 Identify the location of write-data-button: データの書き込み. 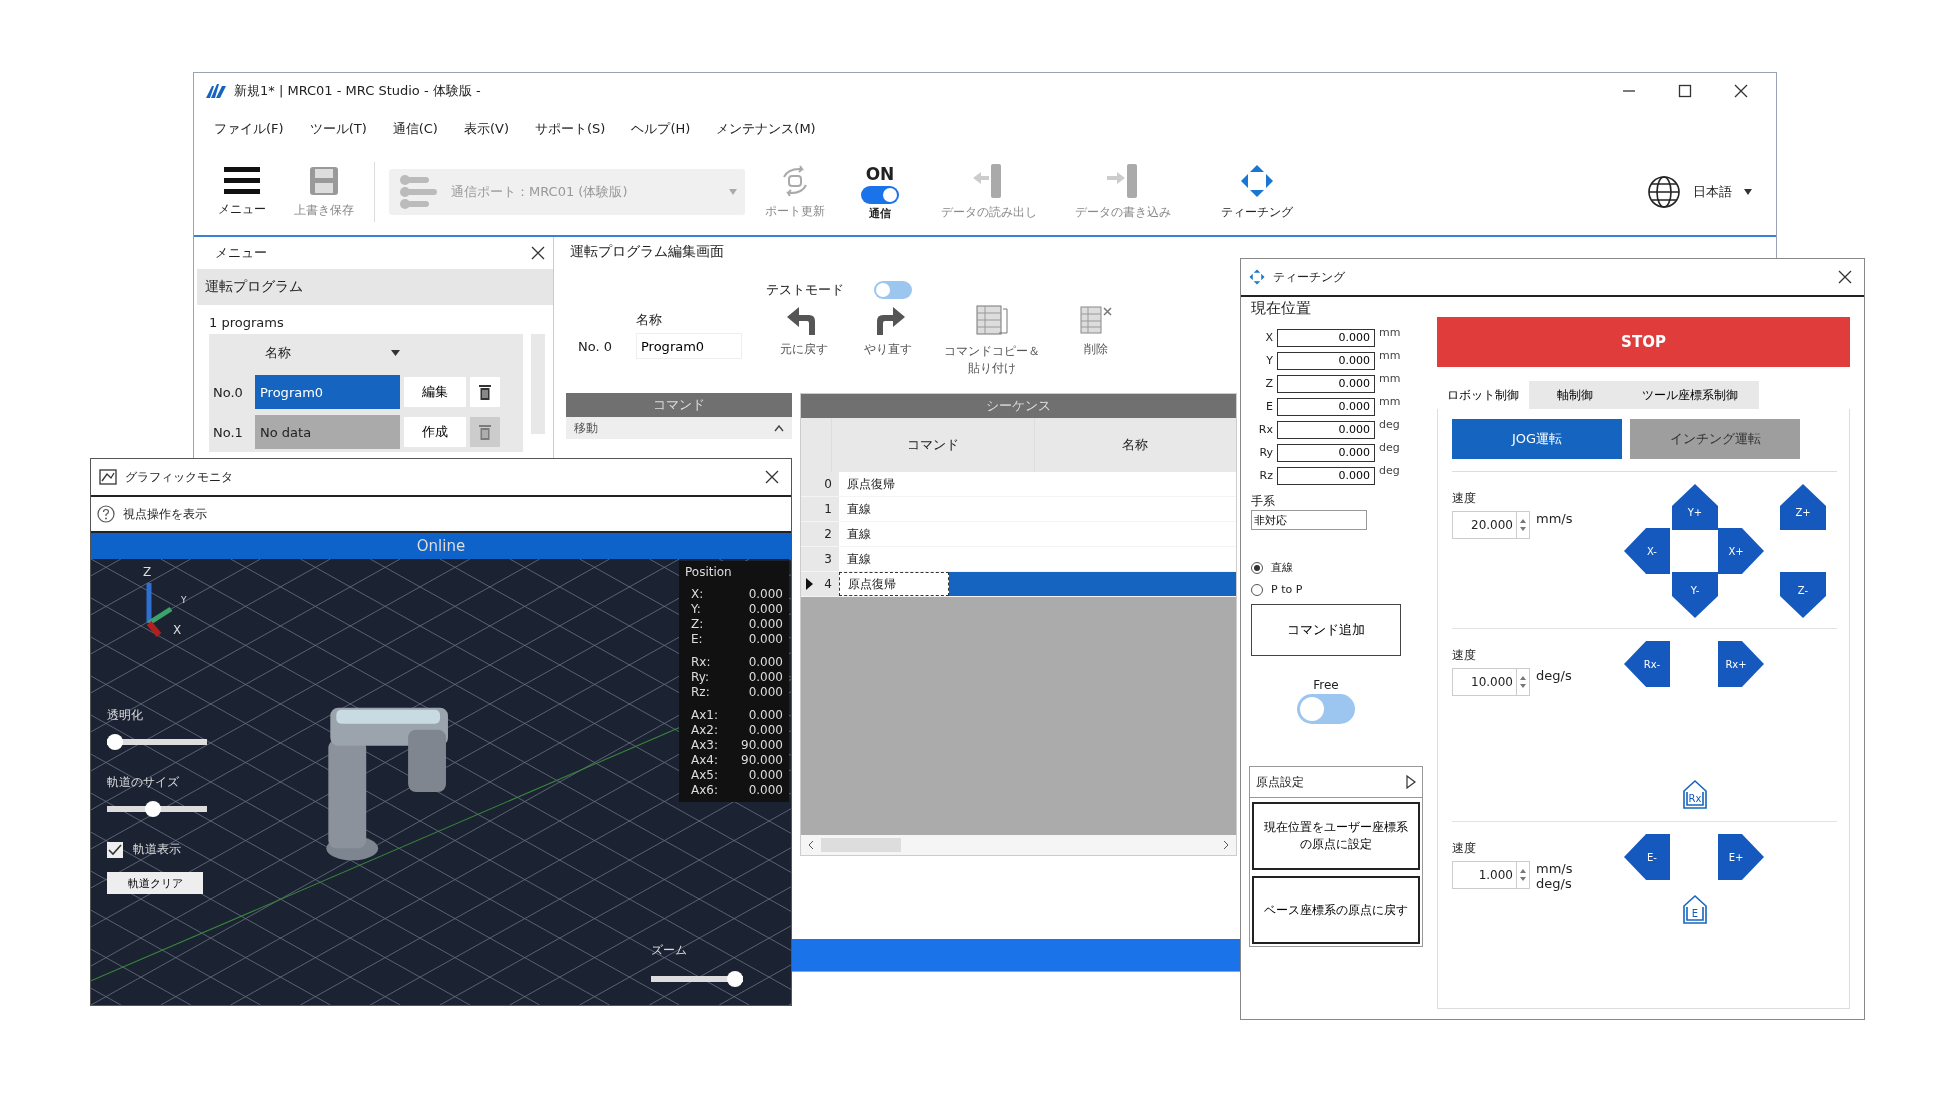
(1123, 192).